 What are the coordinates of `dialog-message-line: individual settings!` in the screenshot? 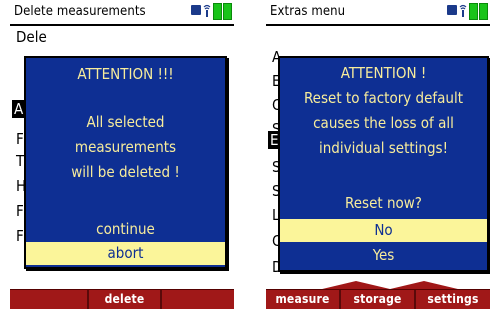 It's located at (383, 148).